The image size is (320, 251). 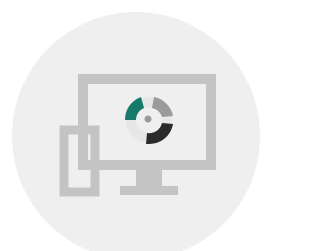 What do you see at coordinates (149, 190) in the screenshot?
I see `monitor-base` at bounding box center [149, 190].